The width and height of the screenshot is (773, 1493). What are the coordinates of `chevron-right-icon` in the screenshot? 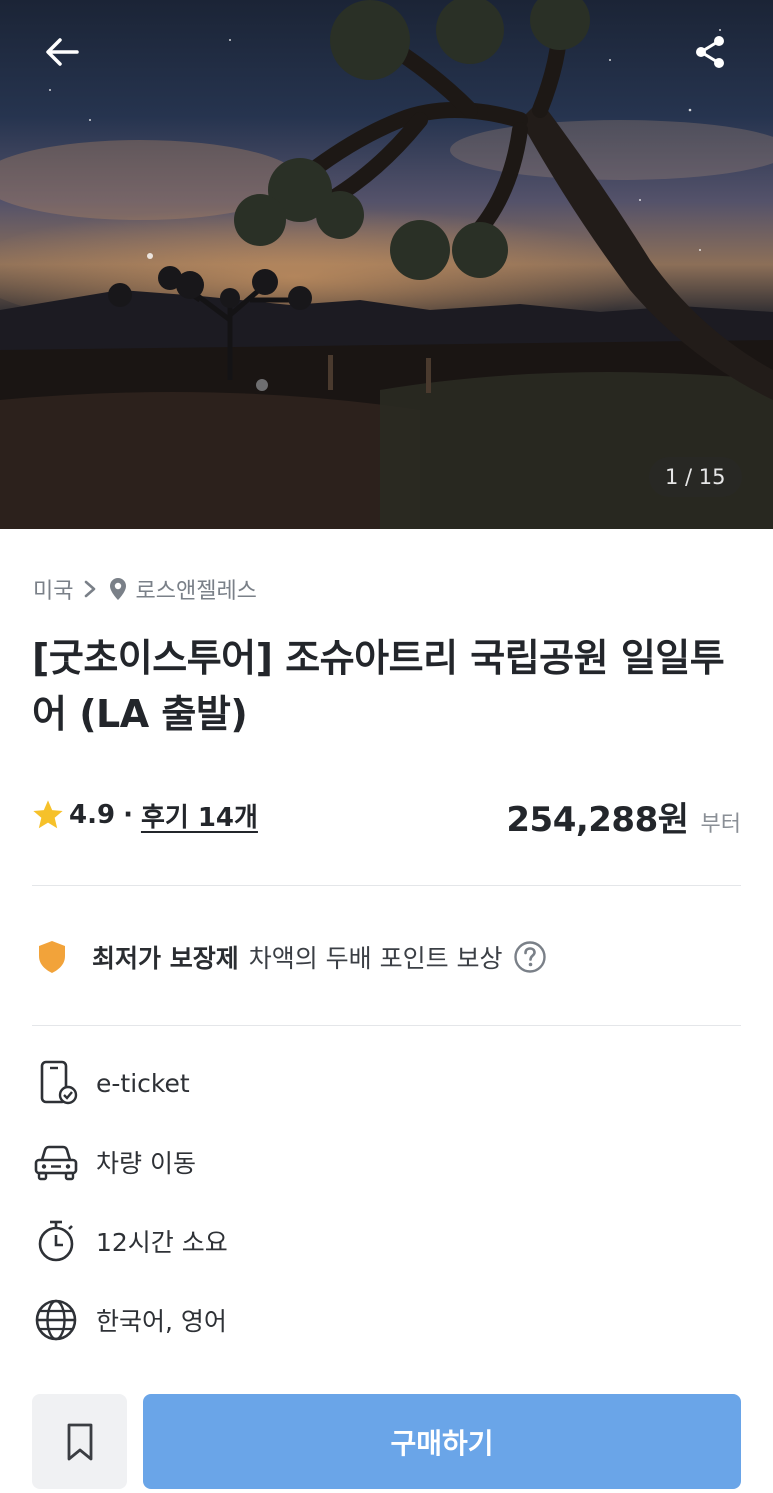 It's located at (90, 589).